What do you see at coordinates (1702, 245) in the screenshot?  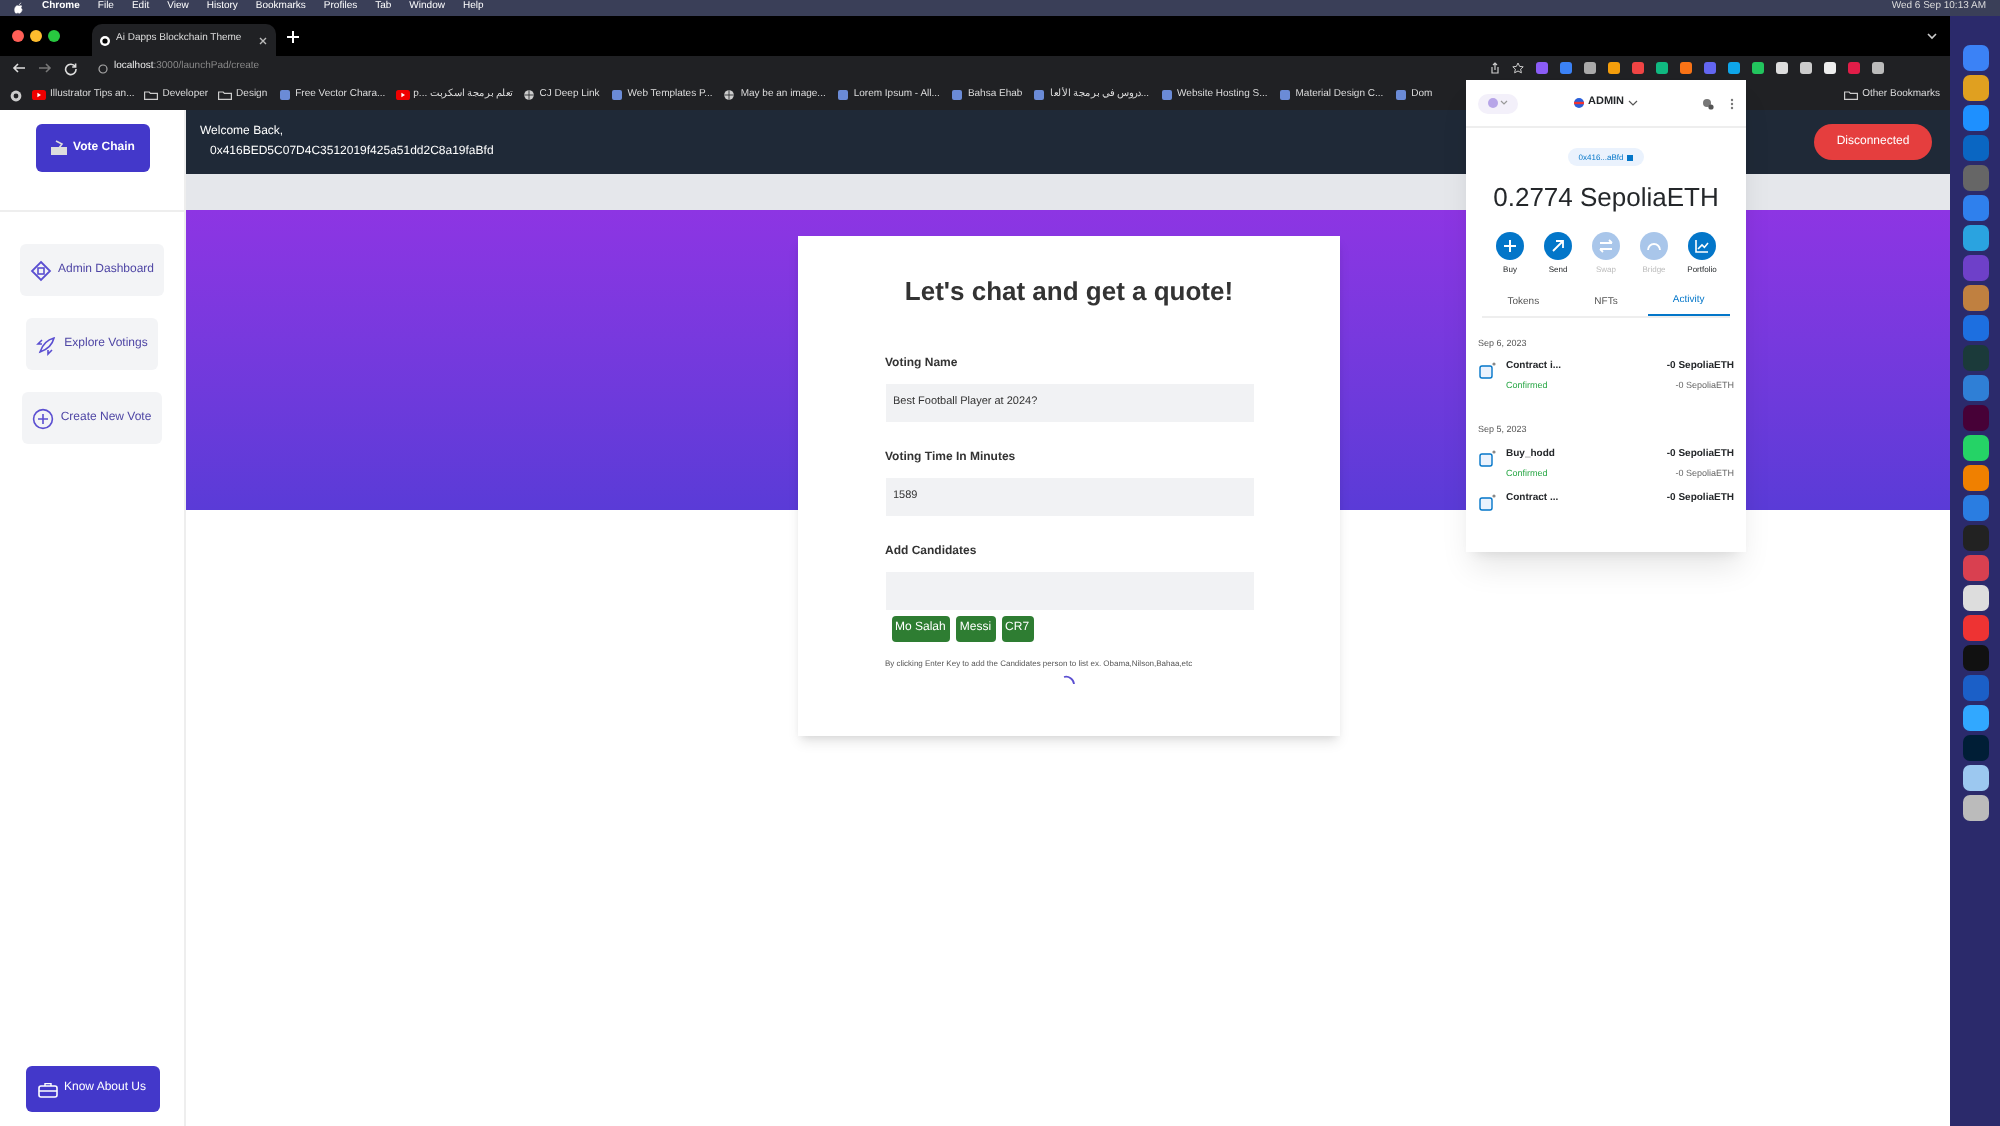 I see `chart-icon` at bounding box center [1702, 245].